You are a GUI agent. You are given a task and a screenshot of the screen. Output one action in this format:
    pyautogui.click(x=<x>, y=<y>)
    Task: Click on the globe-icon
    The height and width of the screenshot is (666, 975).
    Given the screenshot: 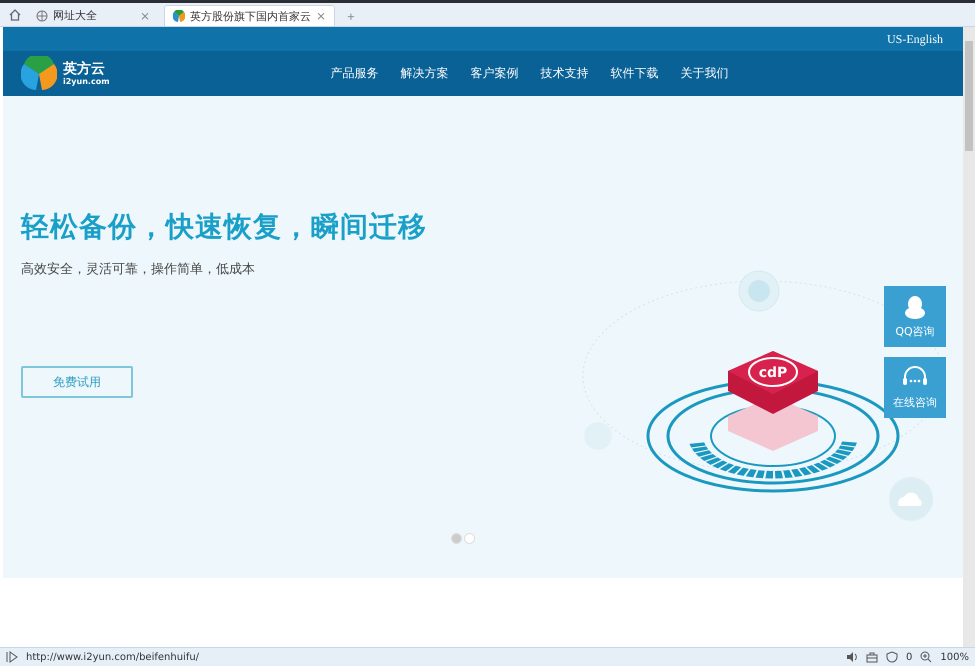 What is the action you would take?
    pyautogui.click(x=42, y=16)
    